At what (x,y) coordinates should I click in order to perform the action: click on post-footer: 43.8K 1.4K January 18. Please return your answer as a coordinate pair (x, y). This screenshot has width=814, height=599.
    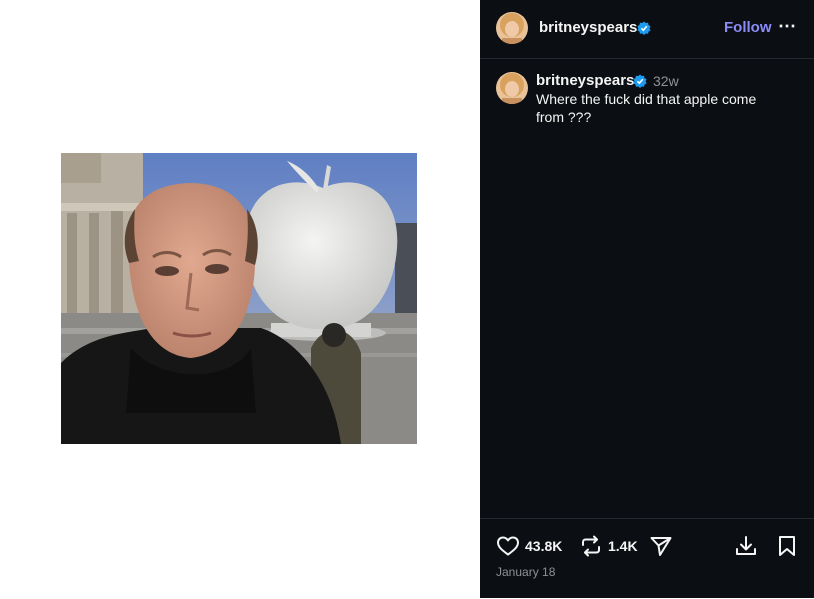
    Looking at the image, I should click on (647, 558).